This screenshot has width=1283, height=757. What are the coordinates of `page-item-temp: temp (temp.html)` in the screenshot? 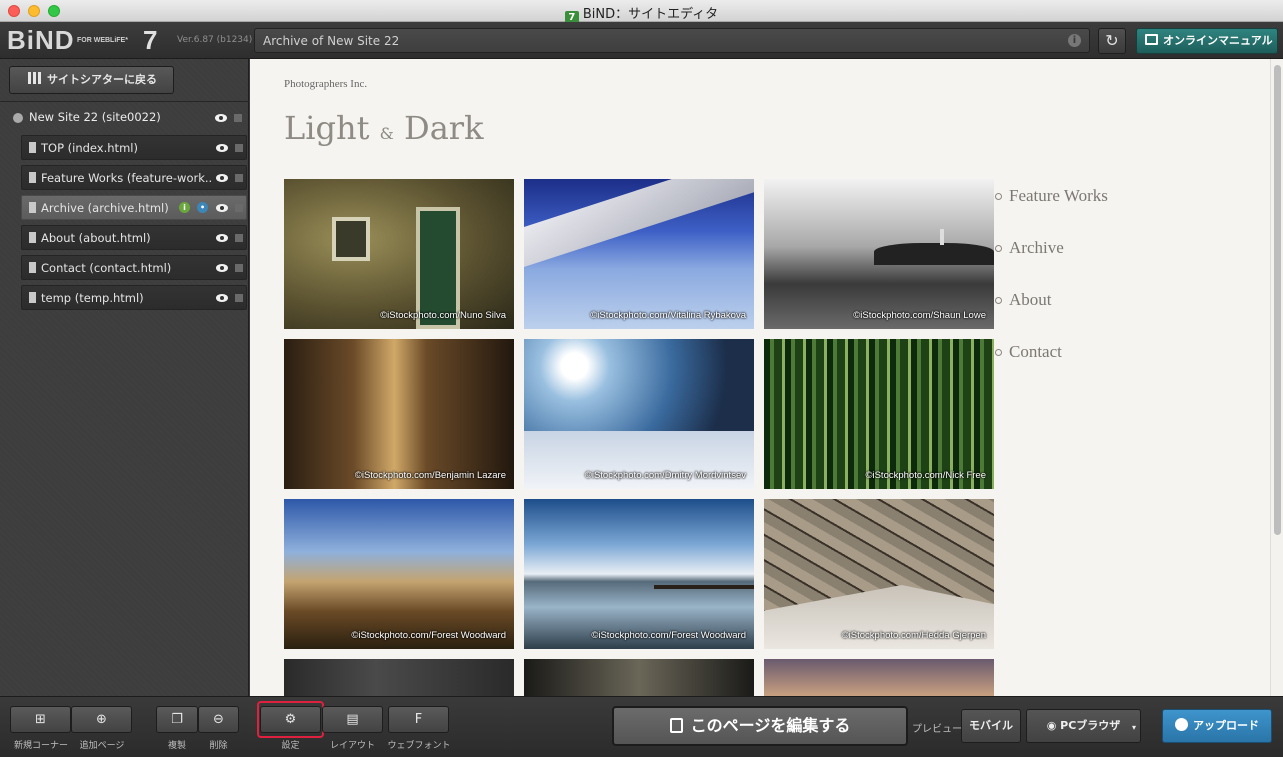 It's located at (134, 297).